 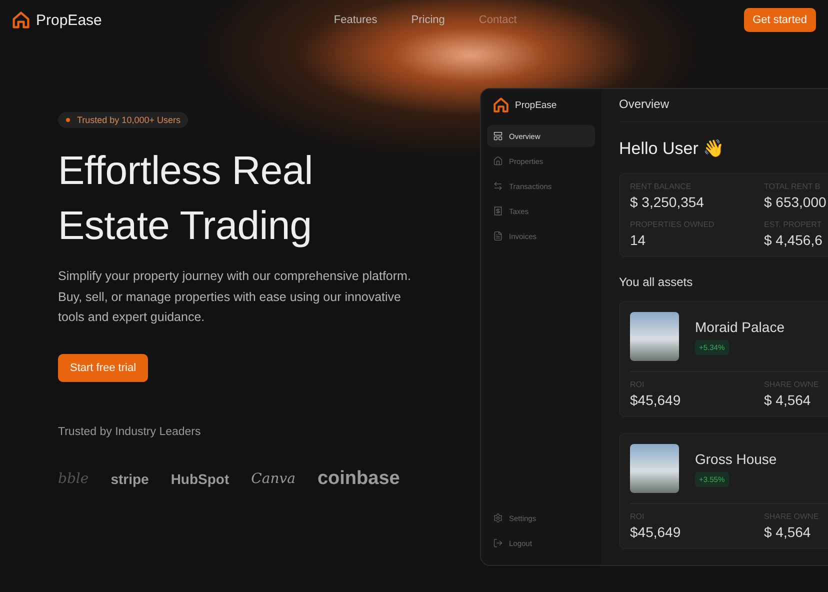 I want to click on trusted-label: Trusted by Industry Leaders, so click(x=130, y=432).